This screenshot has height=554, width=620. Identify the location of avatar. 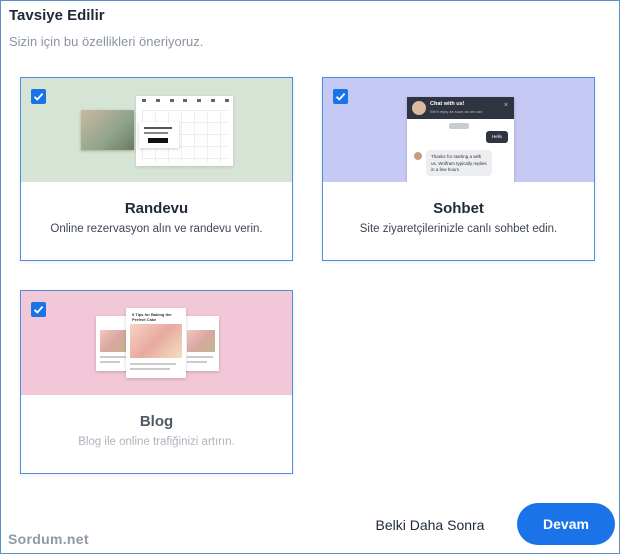
(419, 108).